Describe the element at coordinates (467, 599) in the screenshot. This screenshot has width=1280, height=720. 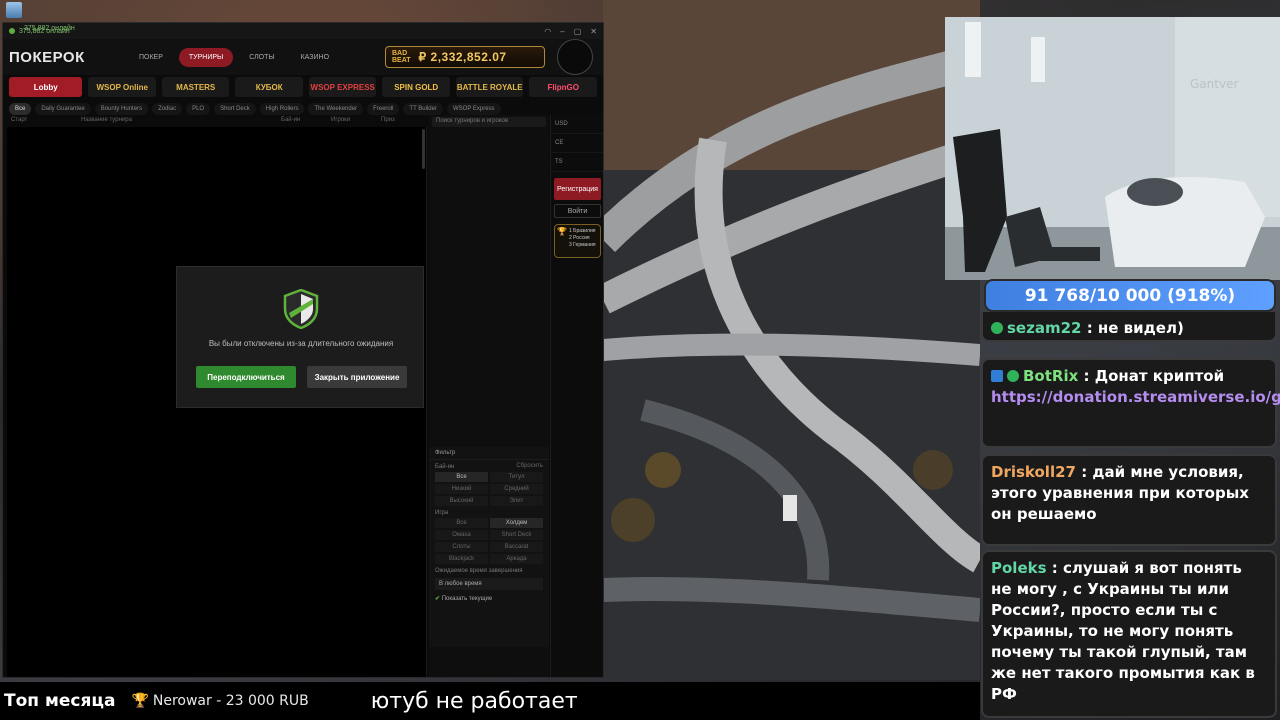
I see `show-current-label: Показать текущие` at that location.